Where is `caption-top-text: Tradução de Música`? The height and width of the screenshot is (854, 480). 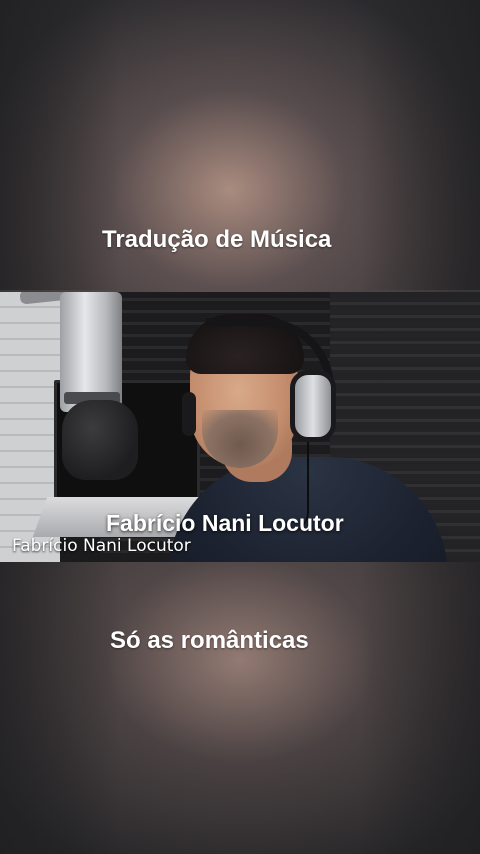 caption-top-text: Tradução de Música is located at coordinates (217, 239).